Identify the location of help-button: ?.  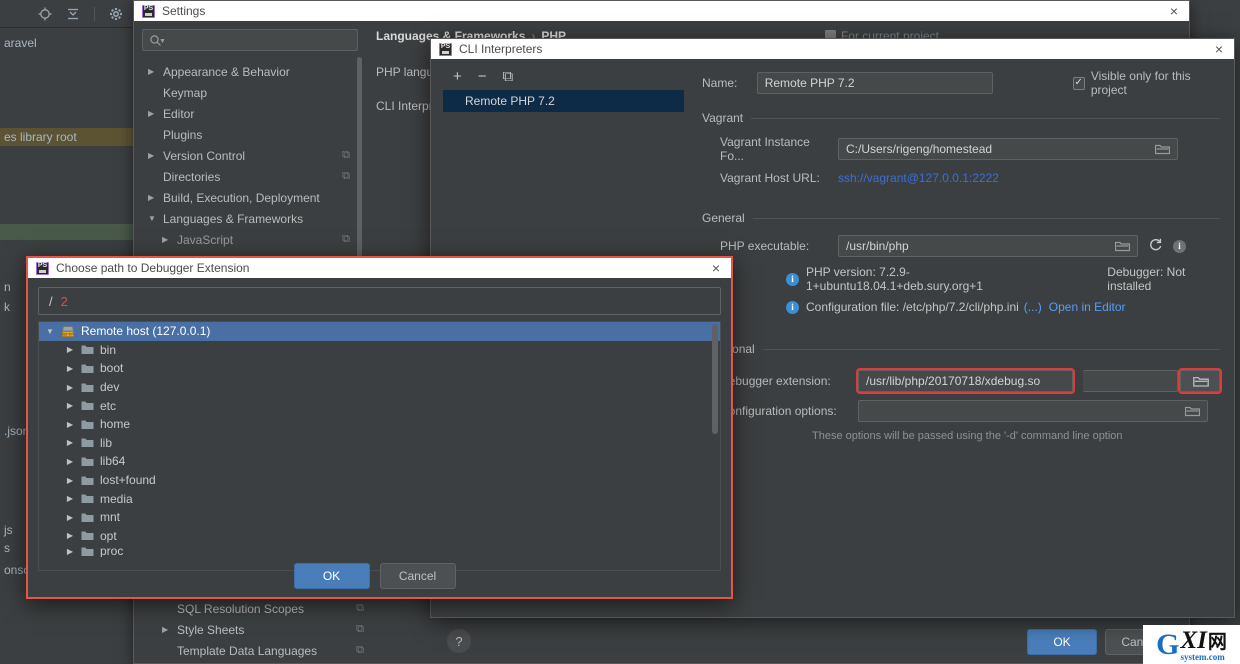
(459, 641).